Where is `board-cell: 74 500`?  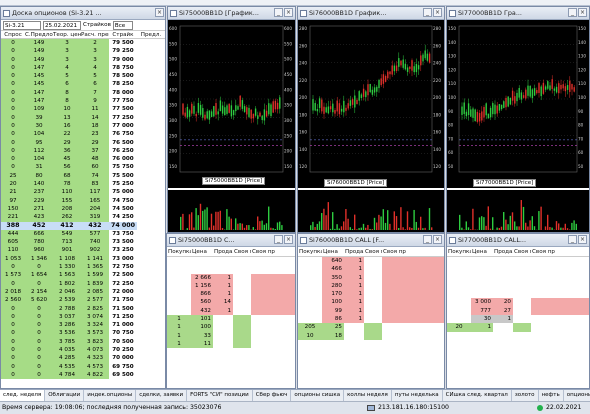
board-cell: 74 500 is located at coordinates (123, 209).